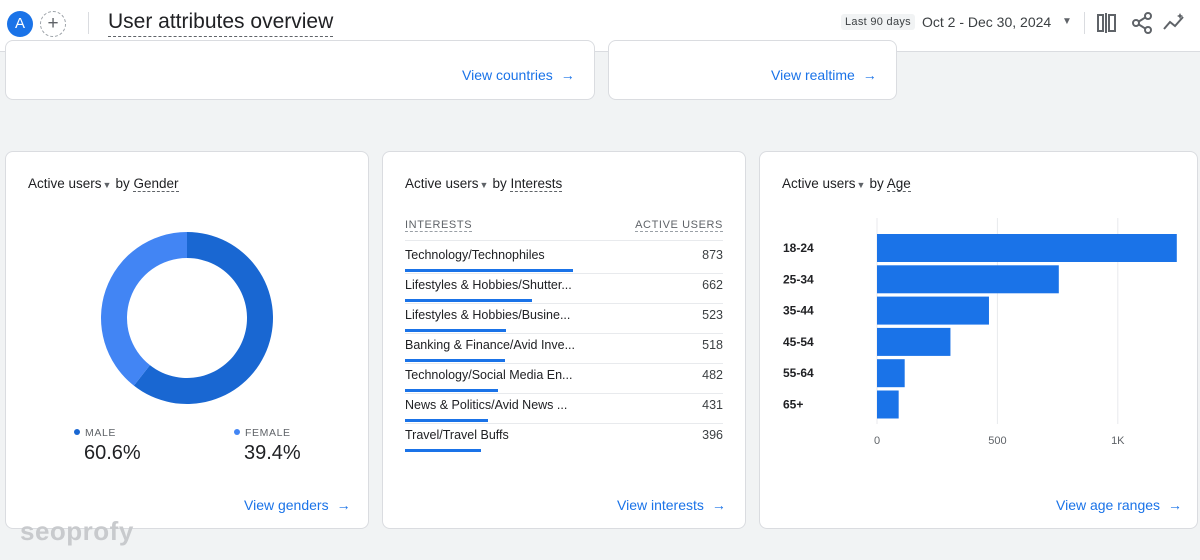 This screenshot has height=560, width=1200. Describe the element at coordinates (888, 404) in the screenshot. I see `age-bar-65+` at that location.